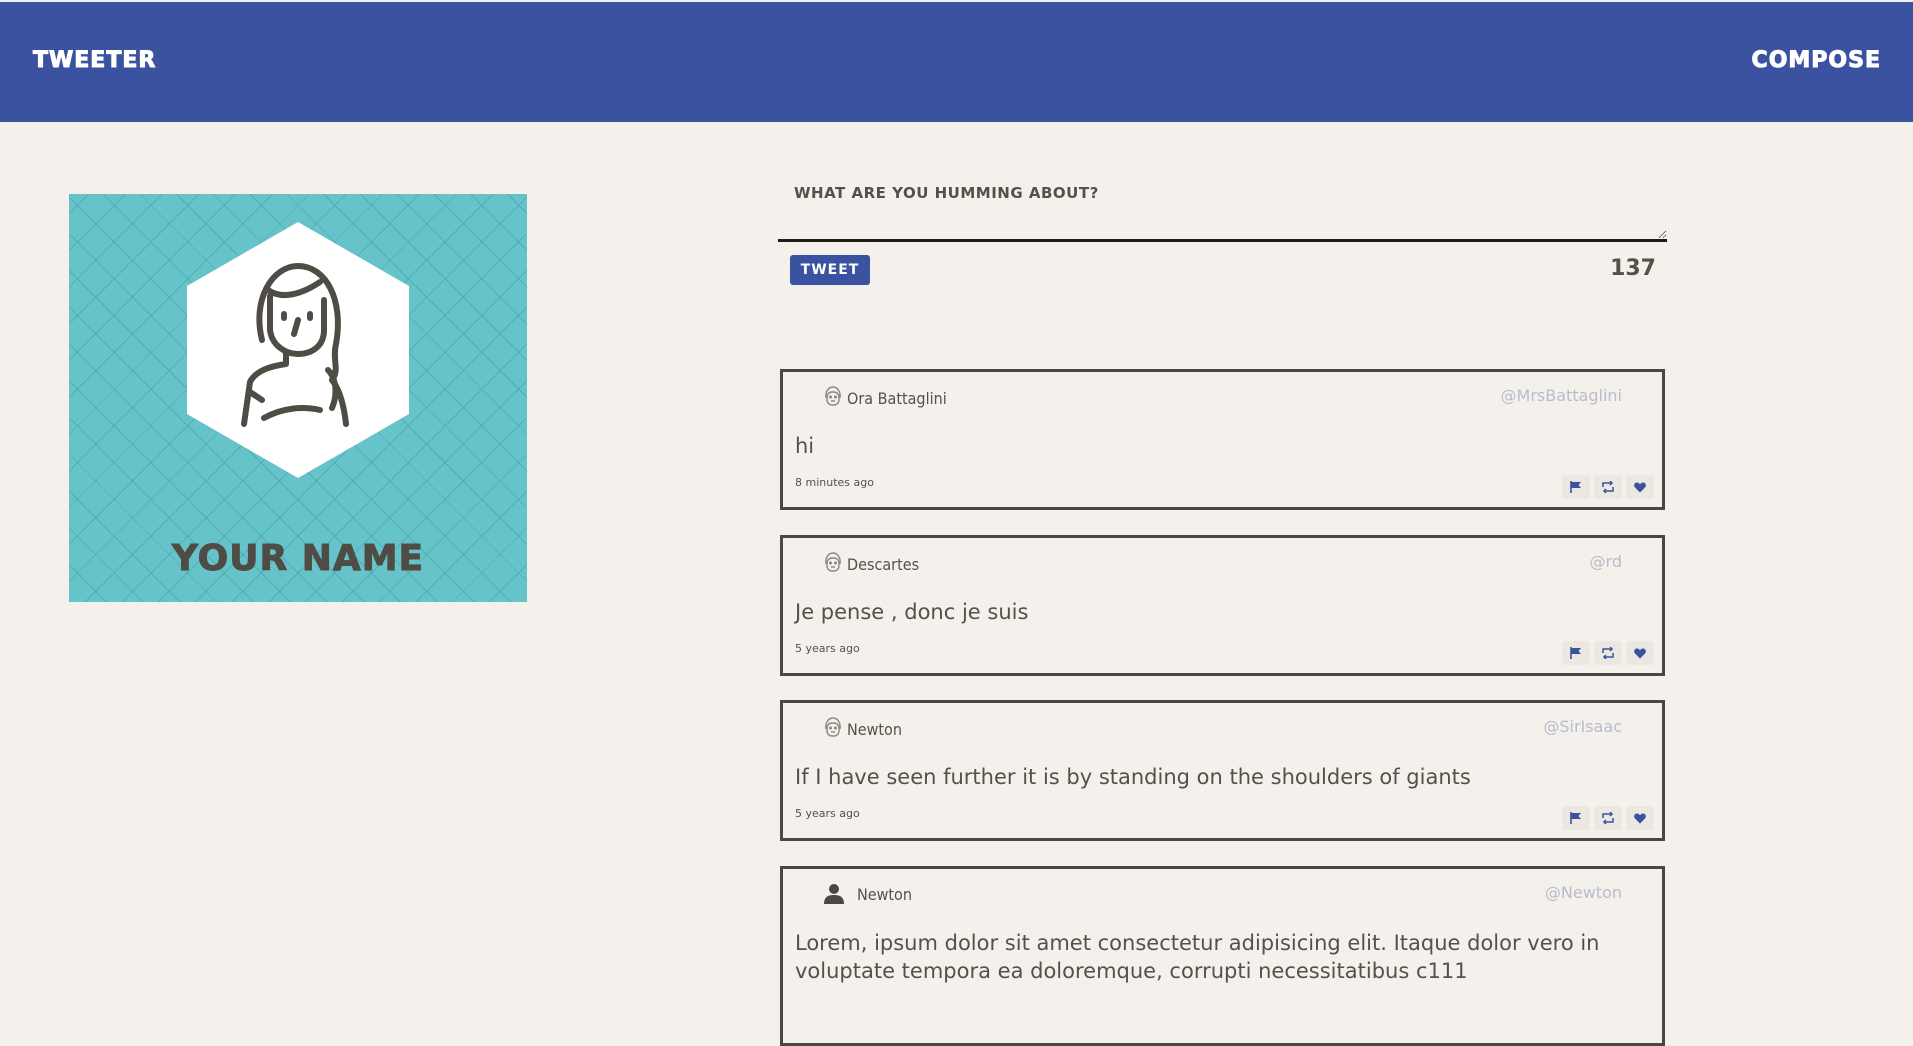 Image resolution: width=1913 pixels, height=1046 pixels. What do you see at coordinates (883, 564) in the screenshot?
I see `tweet-author-name: Descartes` at bounding box center [883, 564].